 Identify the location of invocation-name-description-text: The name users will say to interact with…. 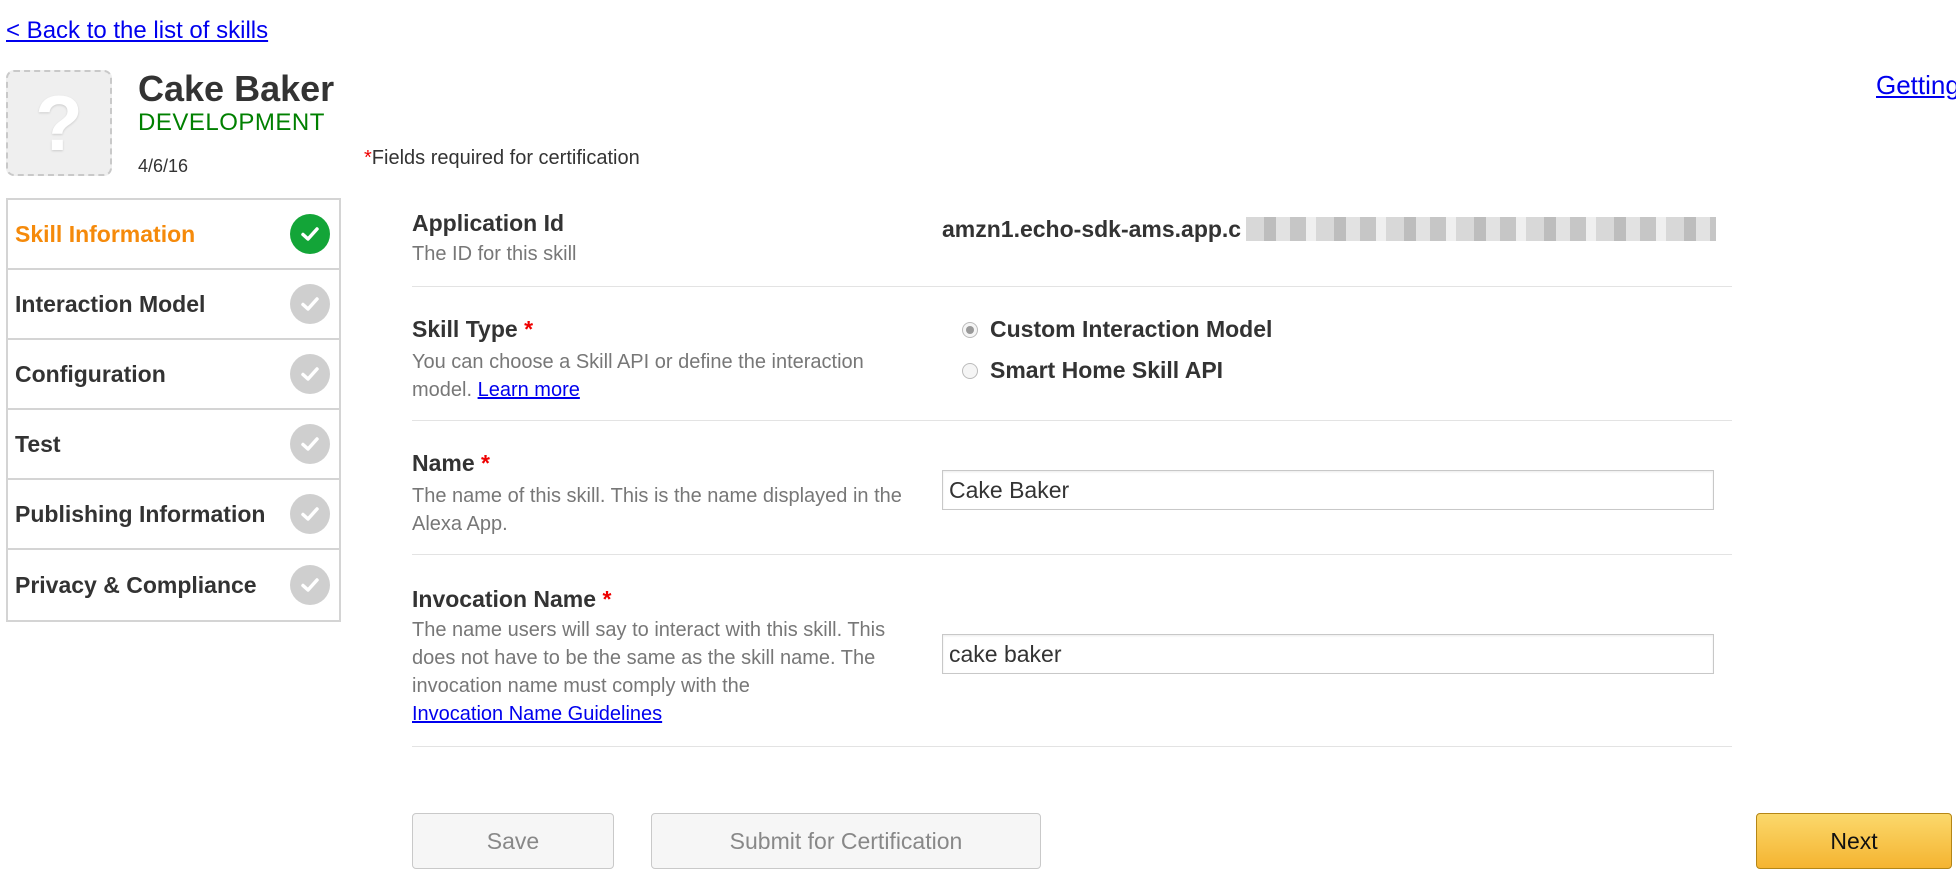
(649, 658).